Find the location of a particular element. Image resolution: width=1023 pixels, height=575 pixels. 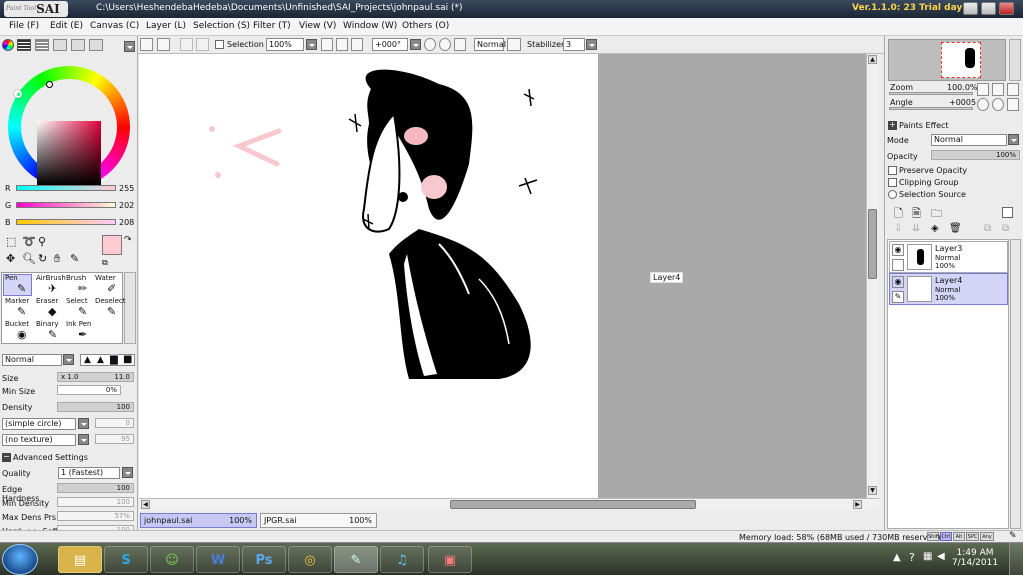

brush-lock-icon: ✎ is located at coordinates (898, 297).